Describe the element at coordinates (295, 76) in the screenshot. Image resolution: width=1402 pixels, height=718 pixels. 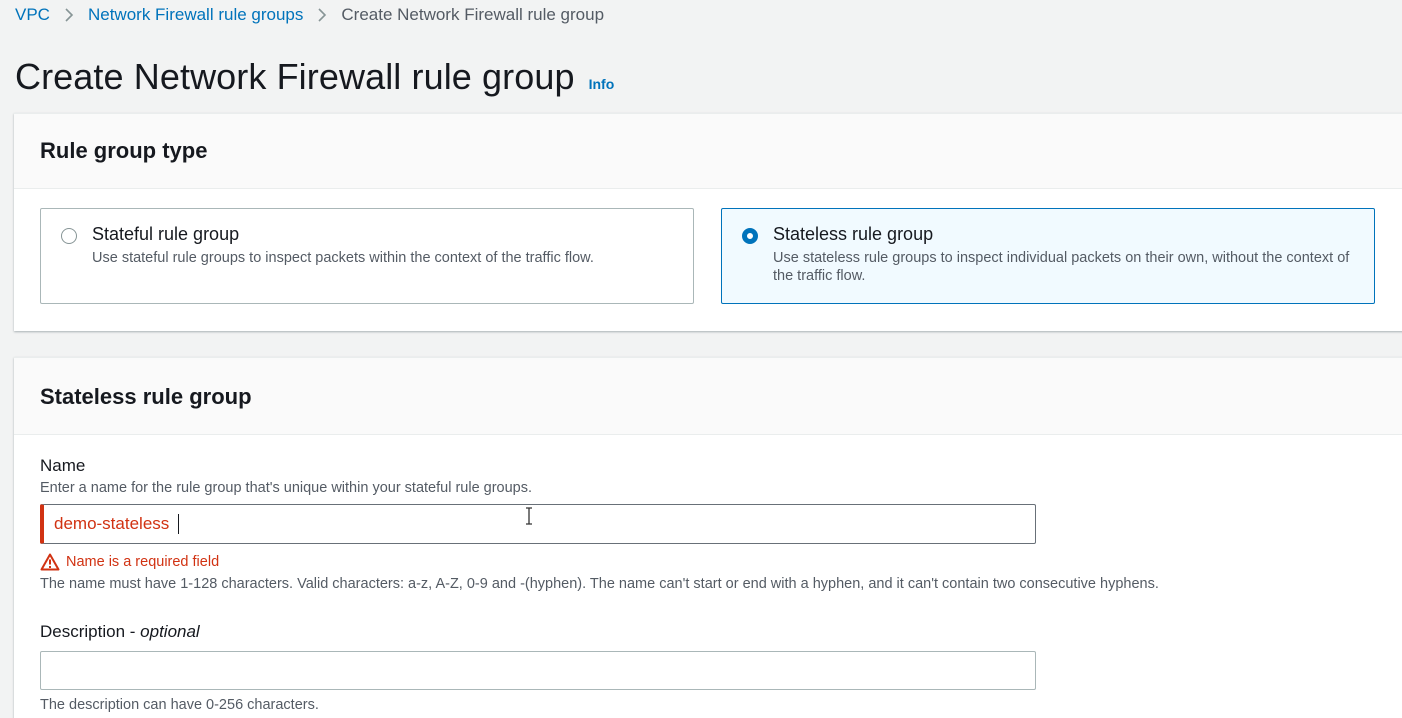
I see `page-title: Create Network Firewall rule group` at that location.